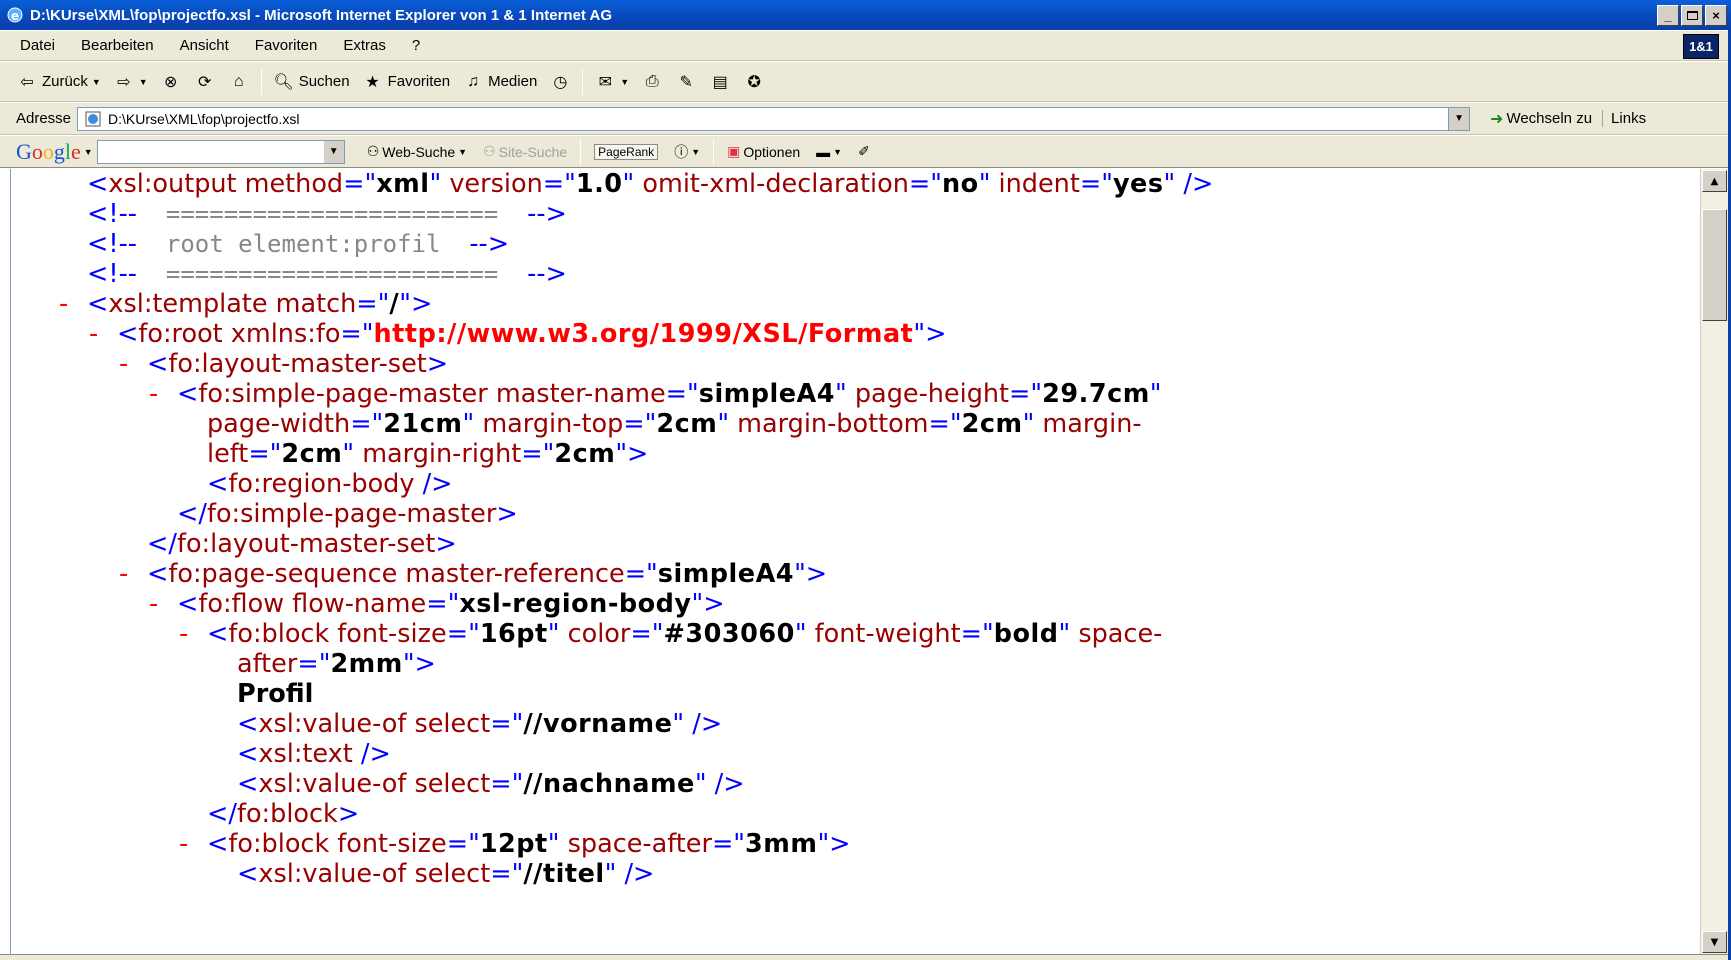  What do you see at coordinates (652, 82) in the screenshot?
I see `print-button: ⎙` at bounding box center [652, 82].